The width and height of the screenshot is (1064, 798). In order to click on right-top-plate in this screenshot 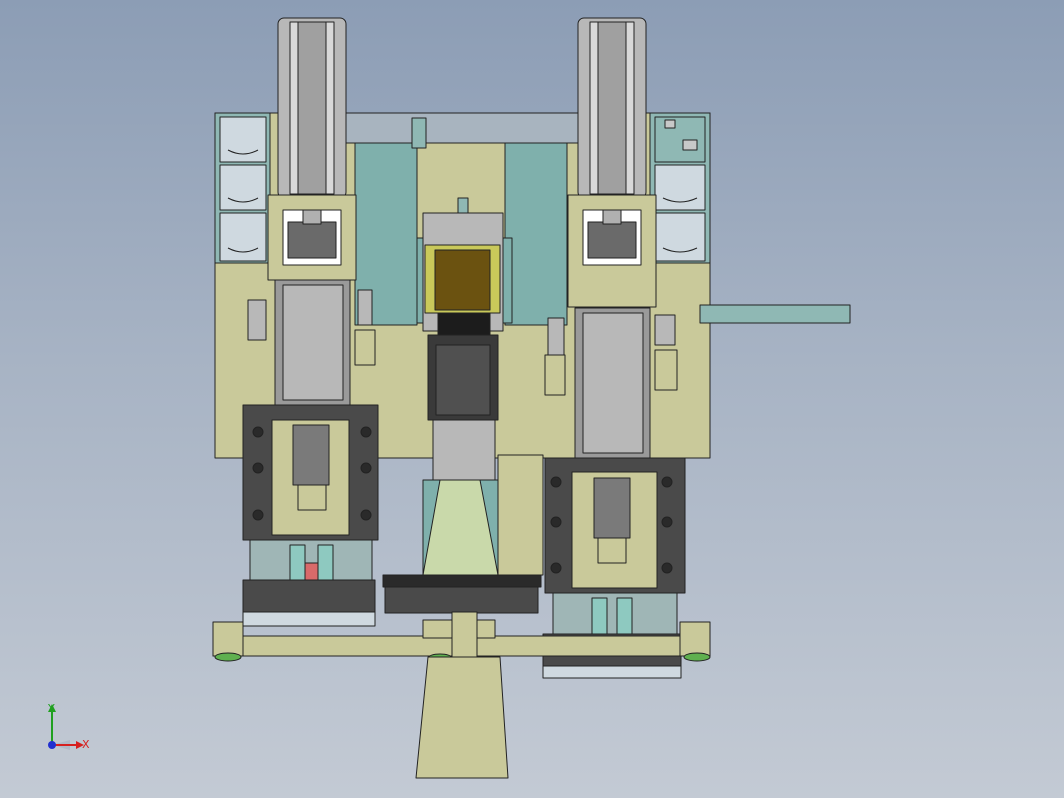, I will do `click(680, 139)`.